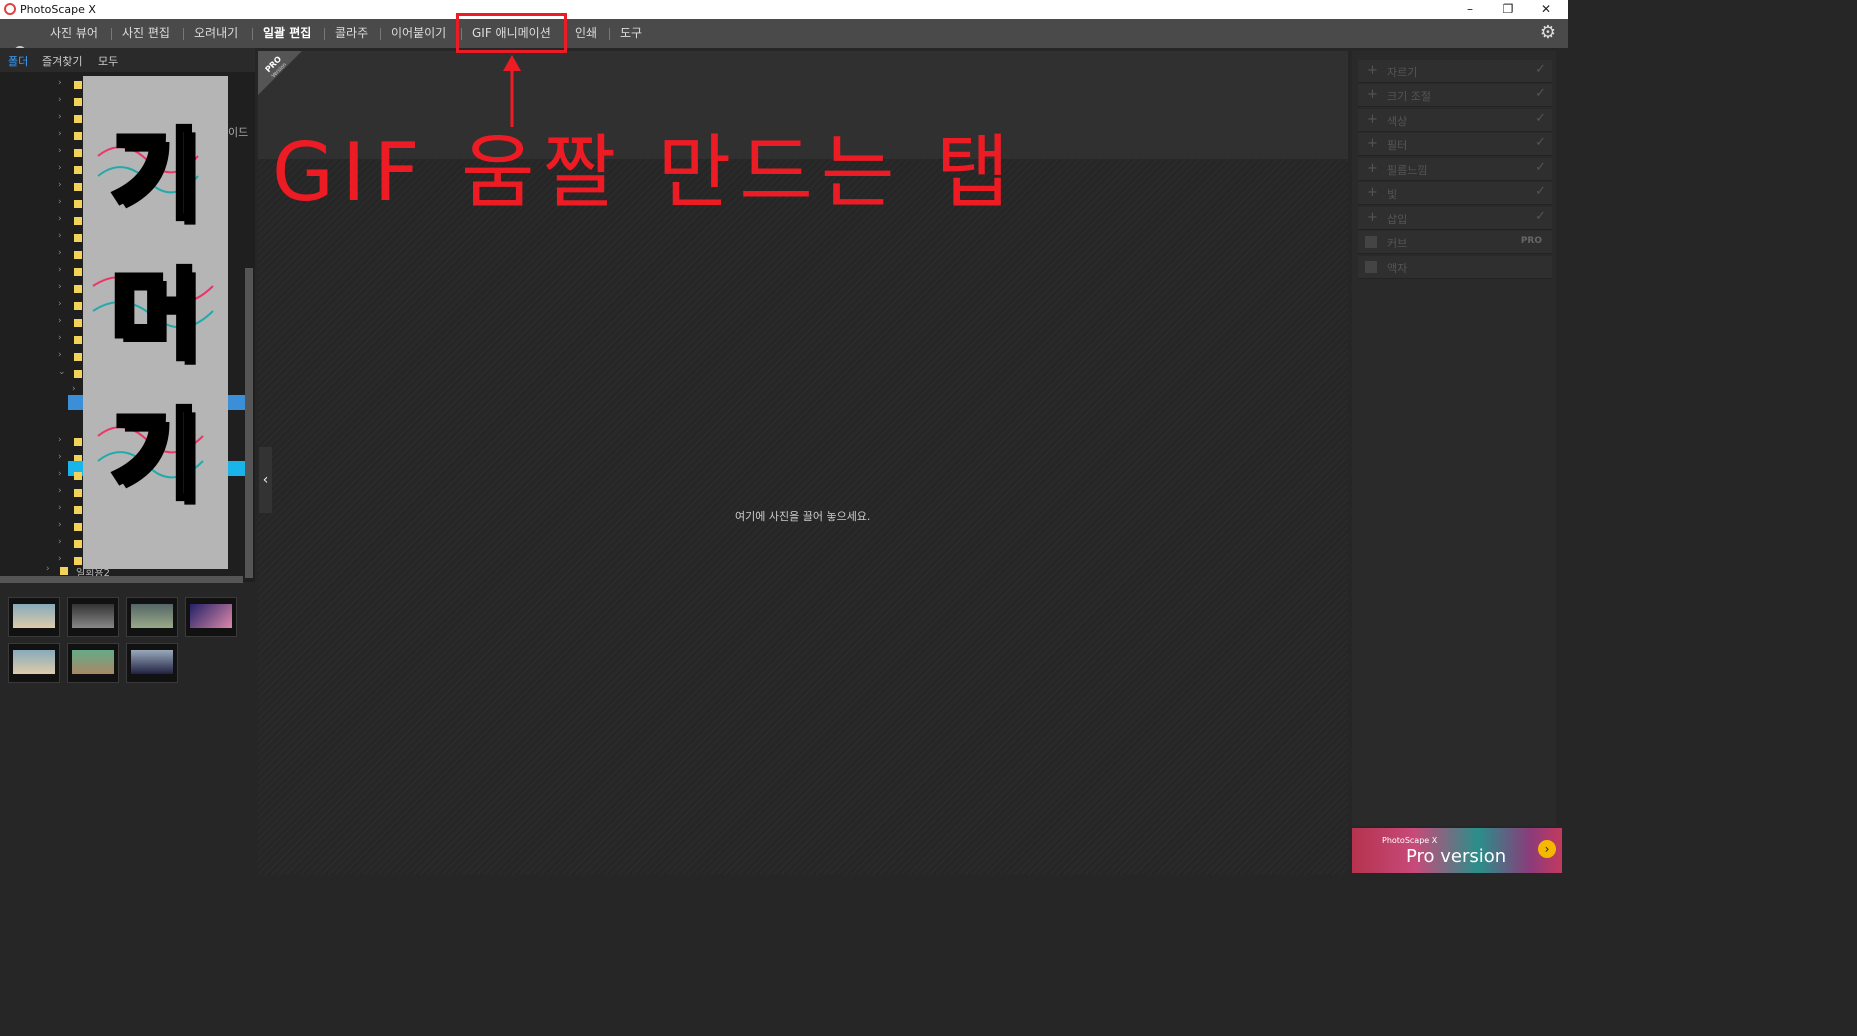  Describe the element at coordinates (58, 9) in the screenshot. I see `window-title: PhotoScape X` at that location.